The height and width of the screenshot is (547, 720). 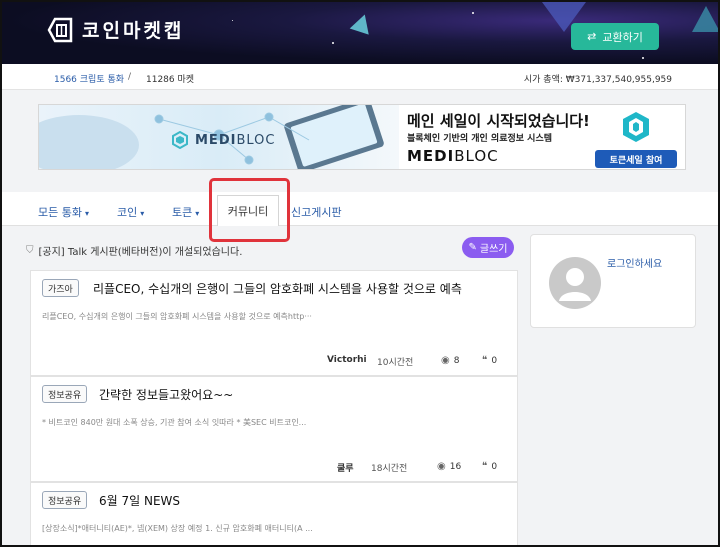 What do you see at coordinates (185, 212) in the screenshot?
I see `tab-tokens: 토큰 ▾` at bounding box center [185, 212].